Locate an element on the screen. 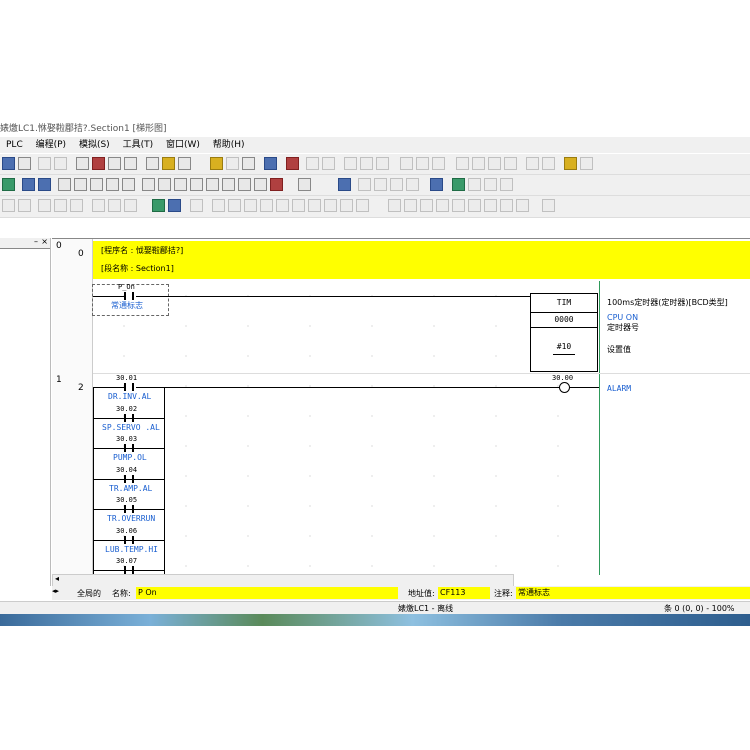 The width and height of the screenshot is (750, 750). cycle-time-icon is located at coordinates (548, 163).